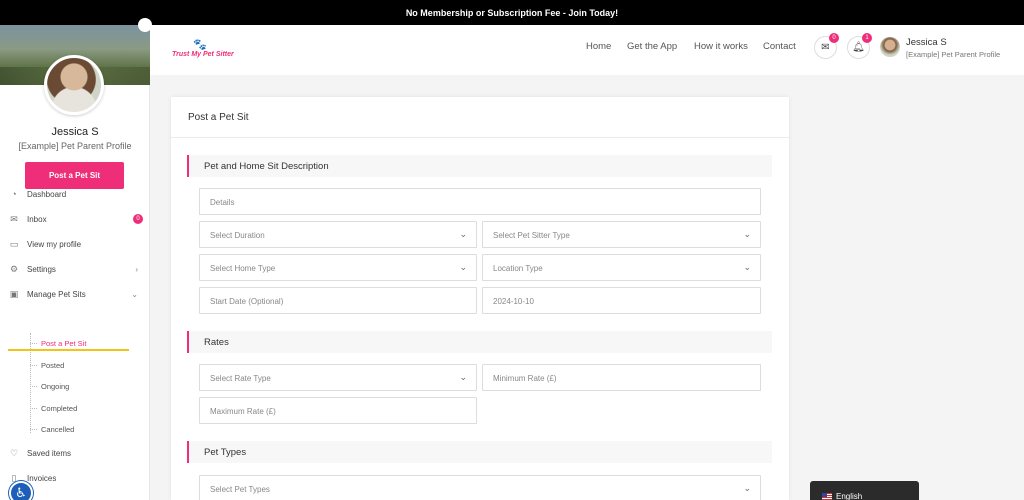 This screenshot has width=1024, height=500. I want to click on submenu-item-label: Post a Pet Sit, so click(64, 343).